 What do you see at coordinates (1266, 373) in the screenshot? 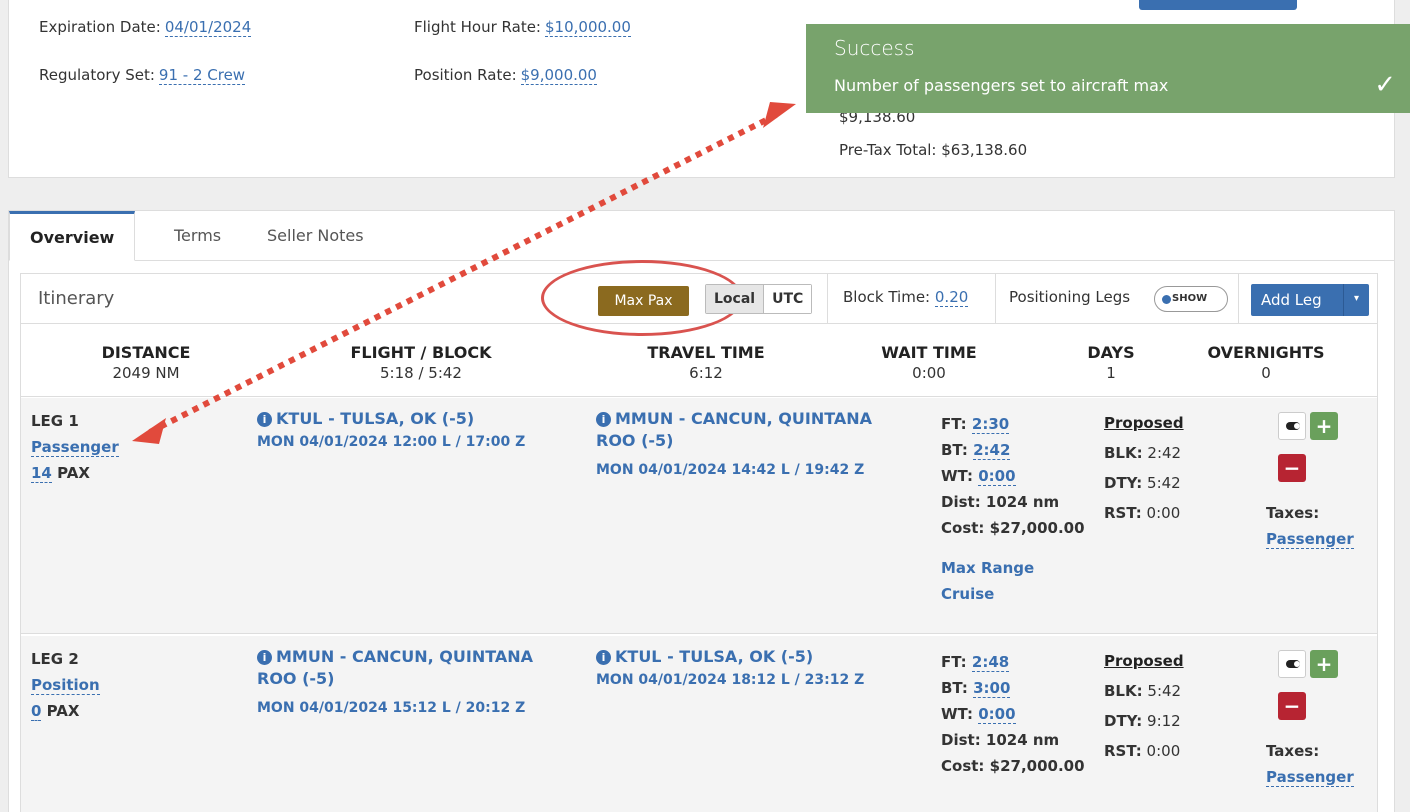
I see `summary-value: 0` at bounding box center [1266, 373].